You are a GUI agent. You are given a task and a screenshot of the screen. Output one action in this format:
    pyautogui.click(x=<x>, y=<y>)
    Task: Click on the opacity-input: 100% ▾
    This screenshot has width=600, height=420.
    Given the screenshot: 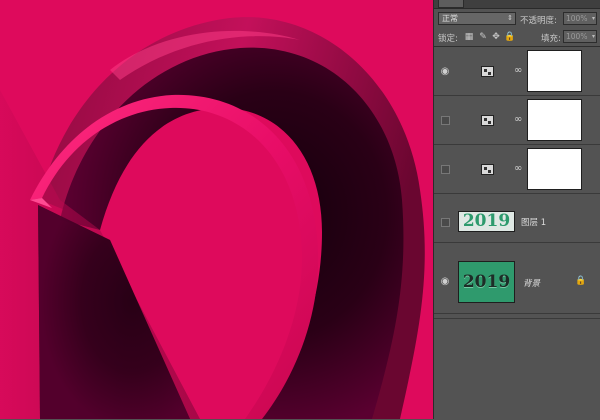 What is the action you would take?
    pyautogui.click(x=580, y=18)
    